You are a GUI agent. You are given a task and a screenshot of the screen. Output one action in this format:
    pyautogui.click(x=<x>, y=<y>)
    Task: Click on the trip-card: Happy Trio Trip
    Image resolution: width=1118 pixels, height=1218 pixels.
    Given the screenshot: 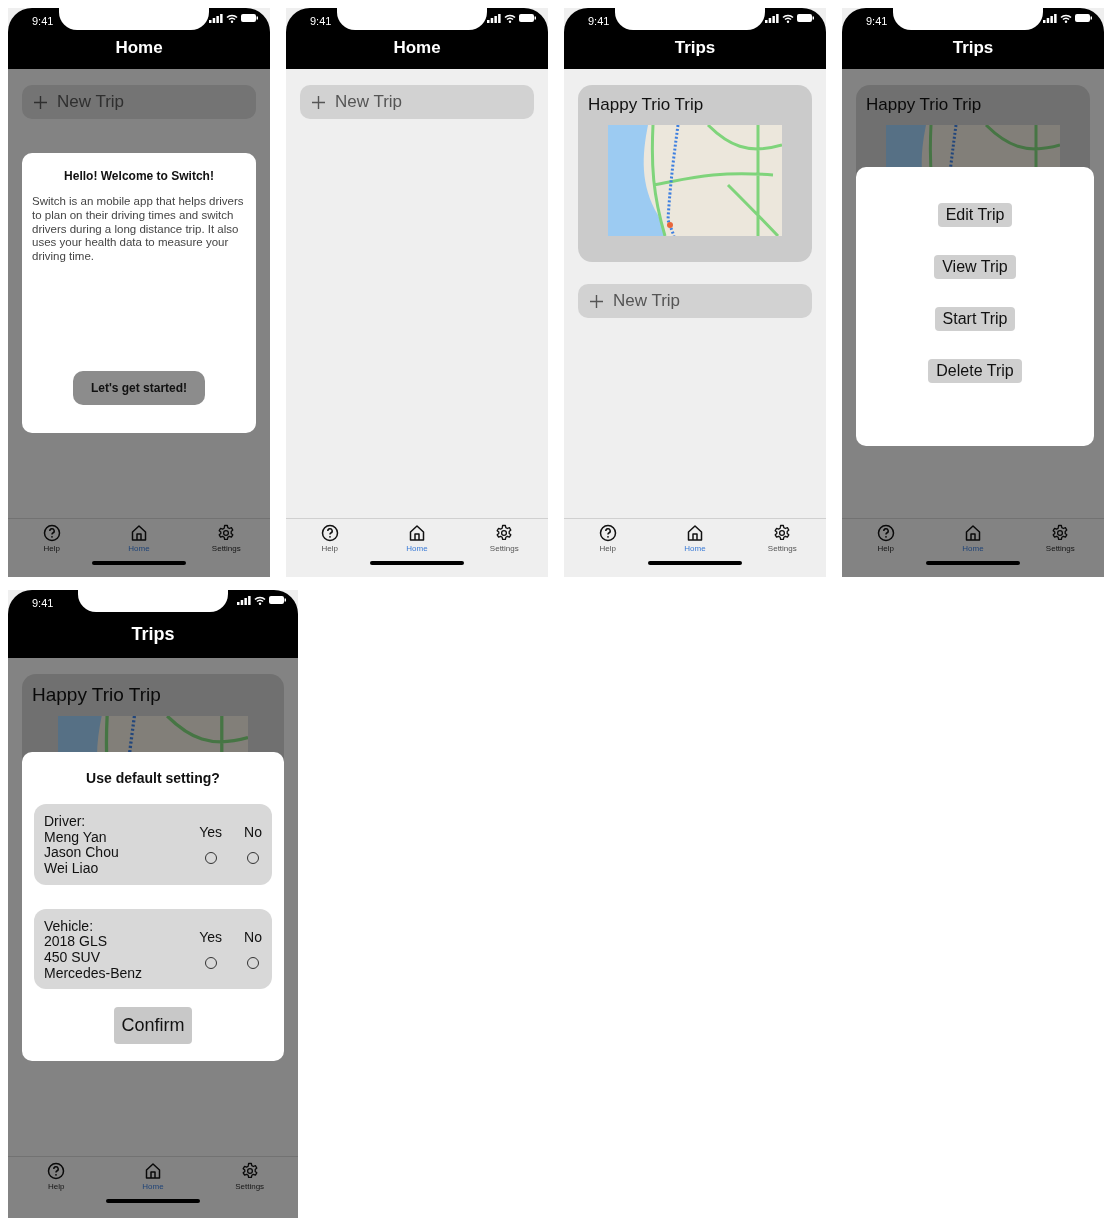 What is the action you would take?
    pyautogui.click(x=695, y=173)
    